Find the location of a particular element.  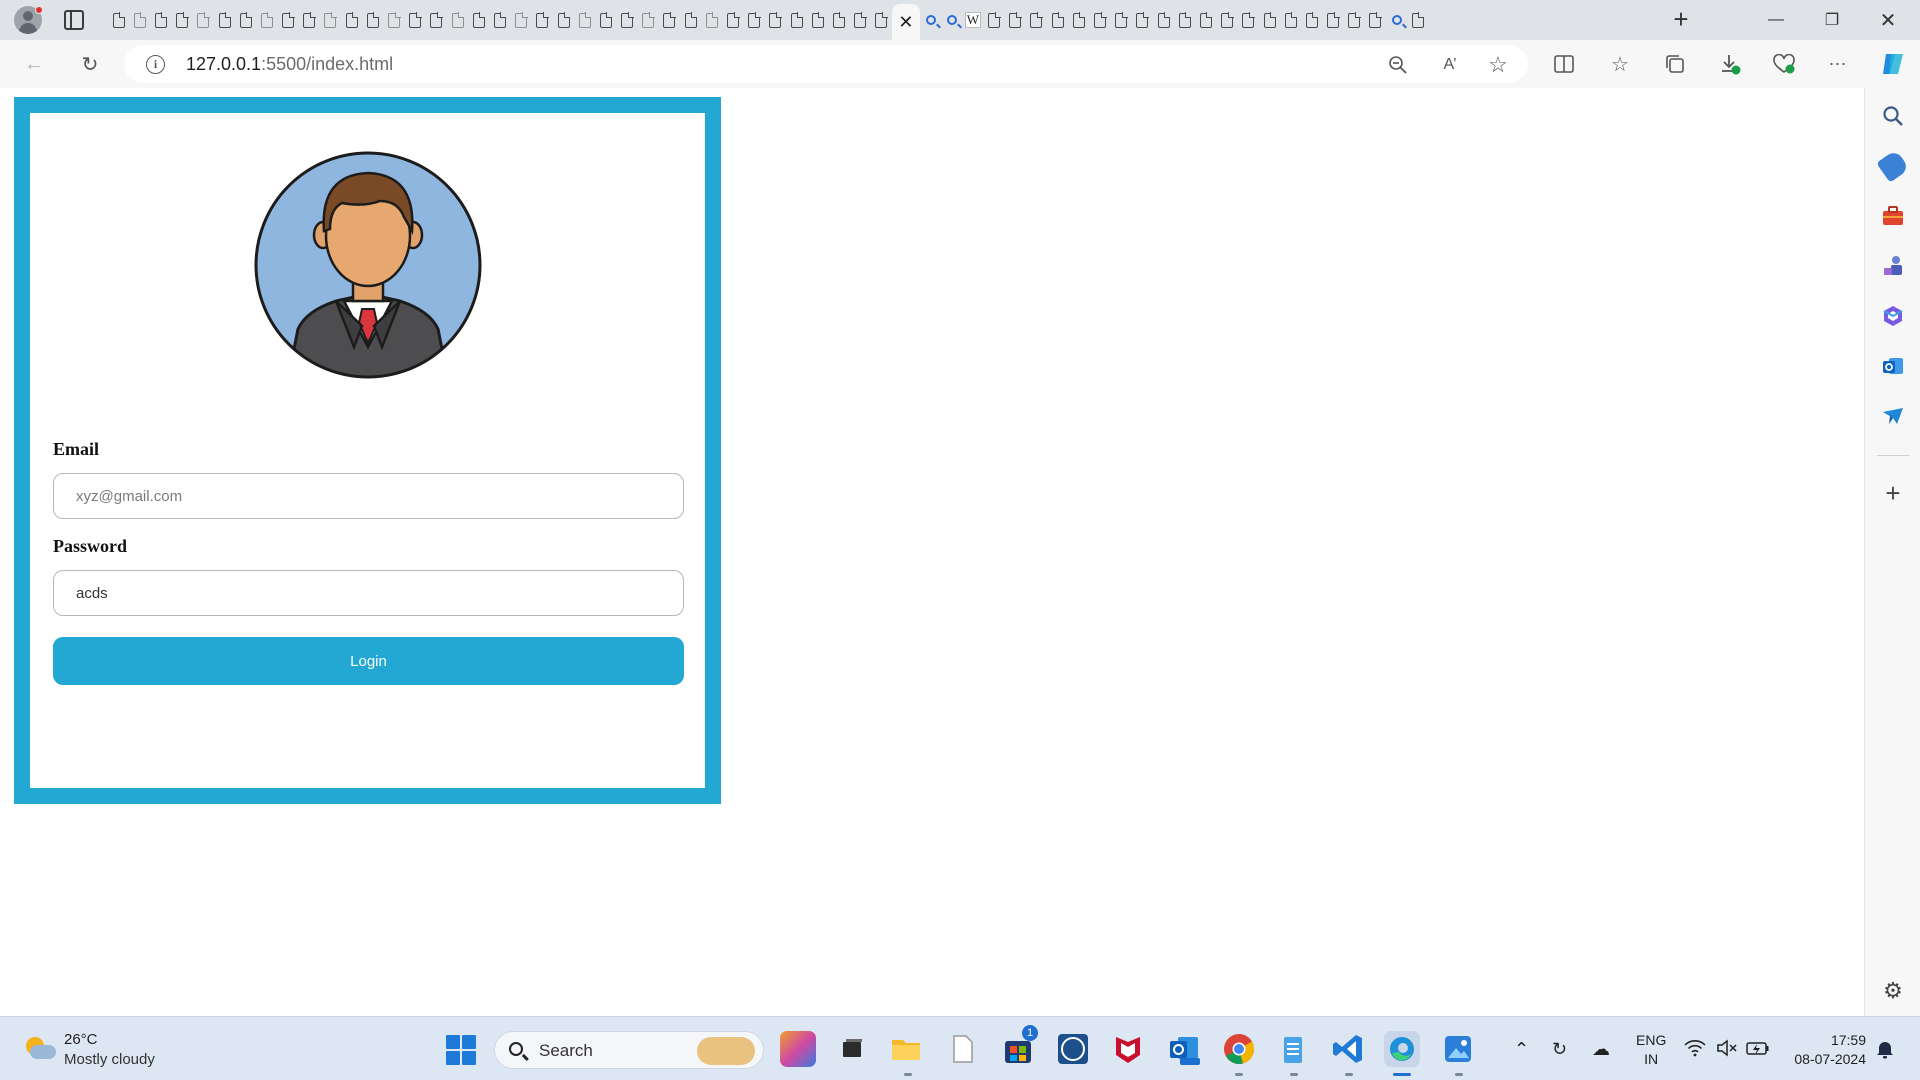

microsoft-365-icon is located at coordinates (1893, 316).